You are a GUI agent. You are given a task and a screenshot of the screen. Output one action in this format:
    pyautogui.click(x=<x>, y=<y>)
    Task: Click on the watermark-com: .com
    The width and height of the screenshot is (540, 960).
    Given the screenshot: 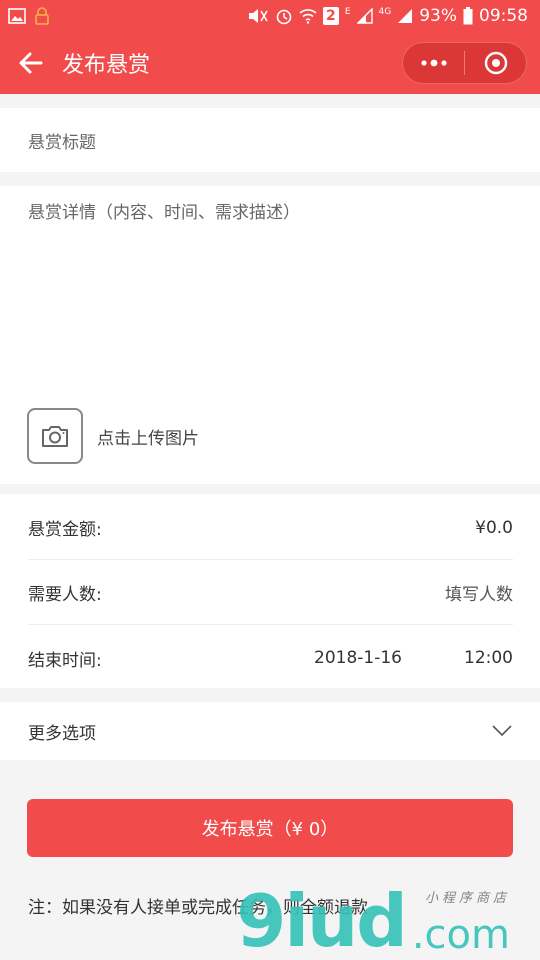 What is the action you would take?
    pyautogui.click(x=460, y=935)
    